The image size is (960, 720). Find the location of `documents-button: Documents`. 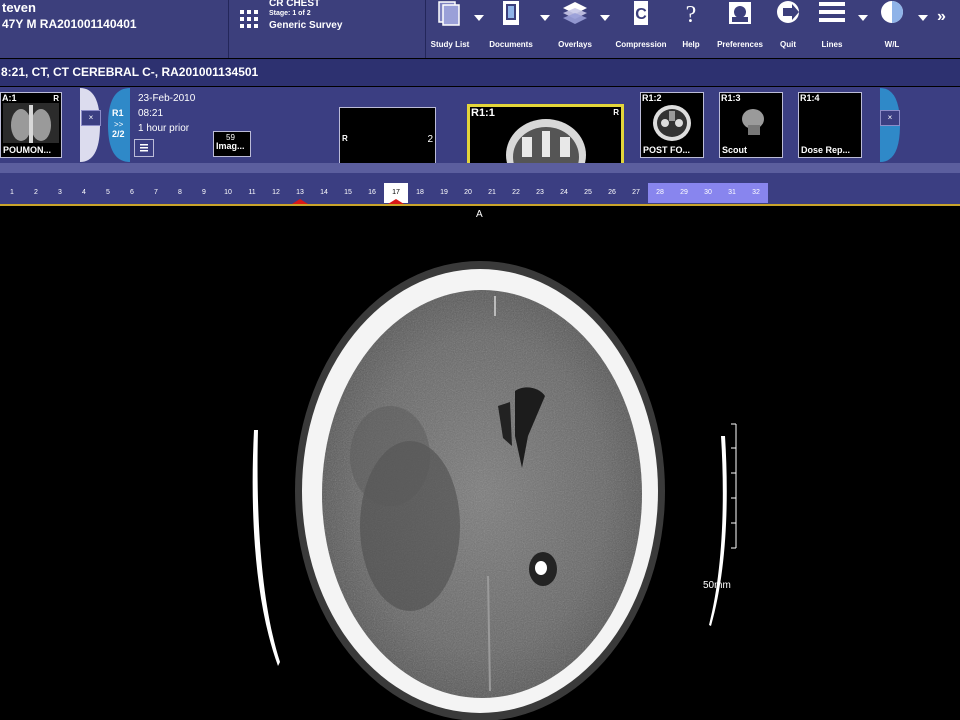

documents-button: Documents is located at coordinates (511, 29).